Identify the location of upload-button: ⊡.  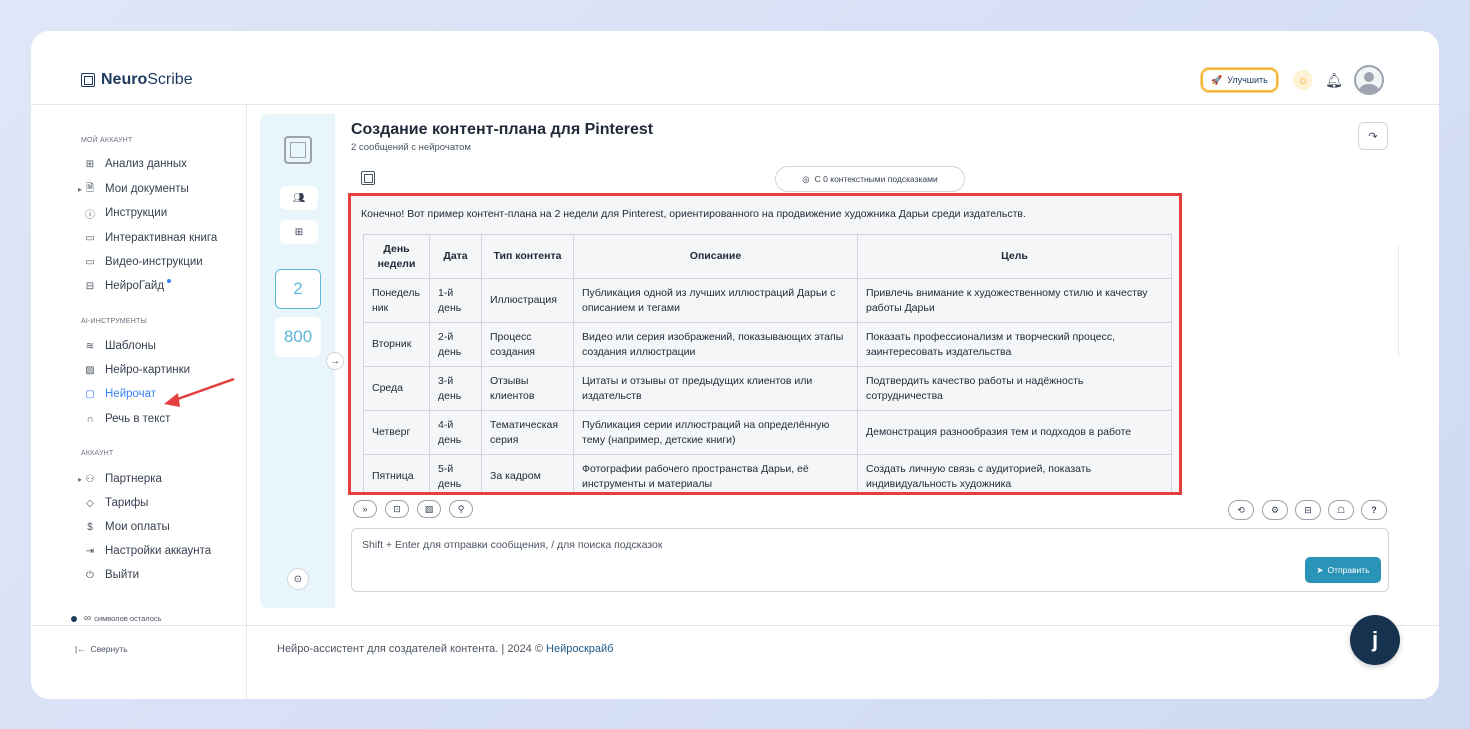
(397, 509).